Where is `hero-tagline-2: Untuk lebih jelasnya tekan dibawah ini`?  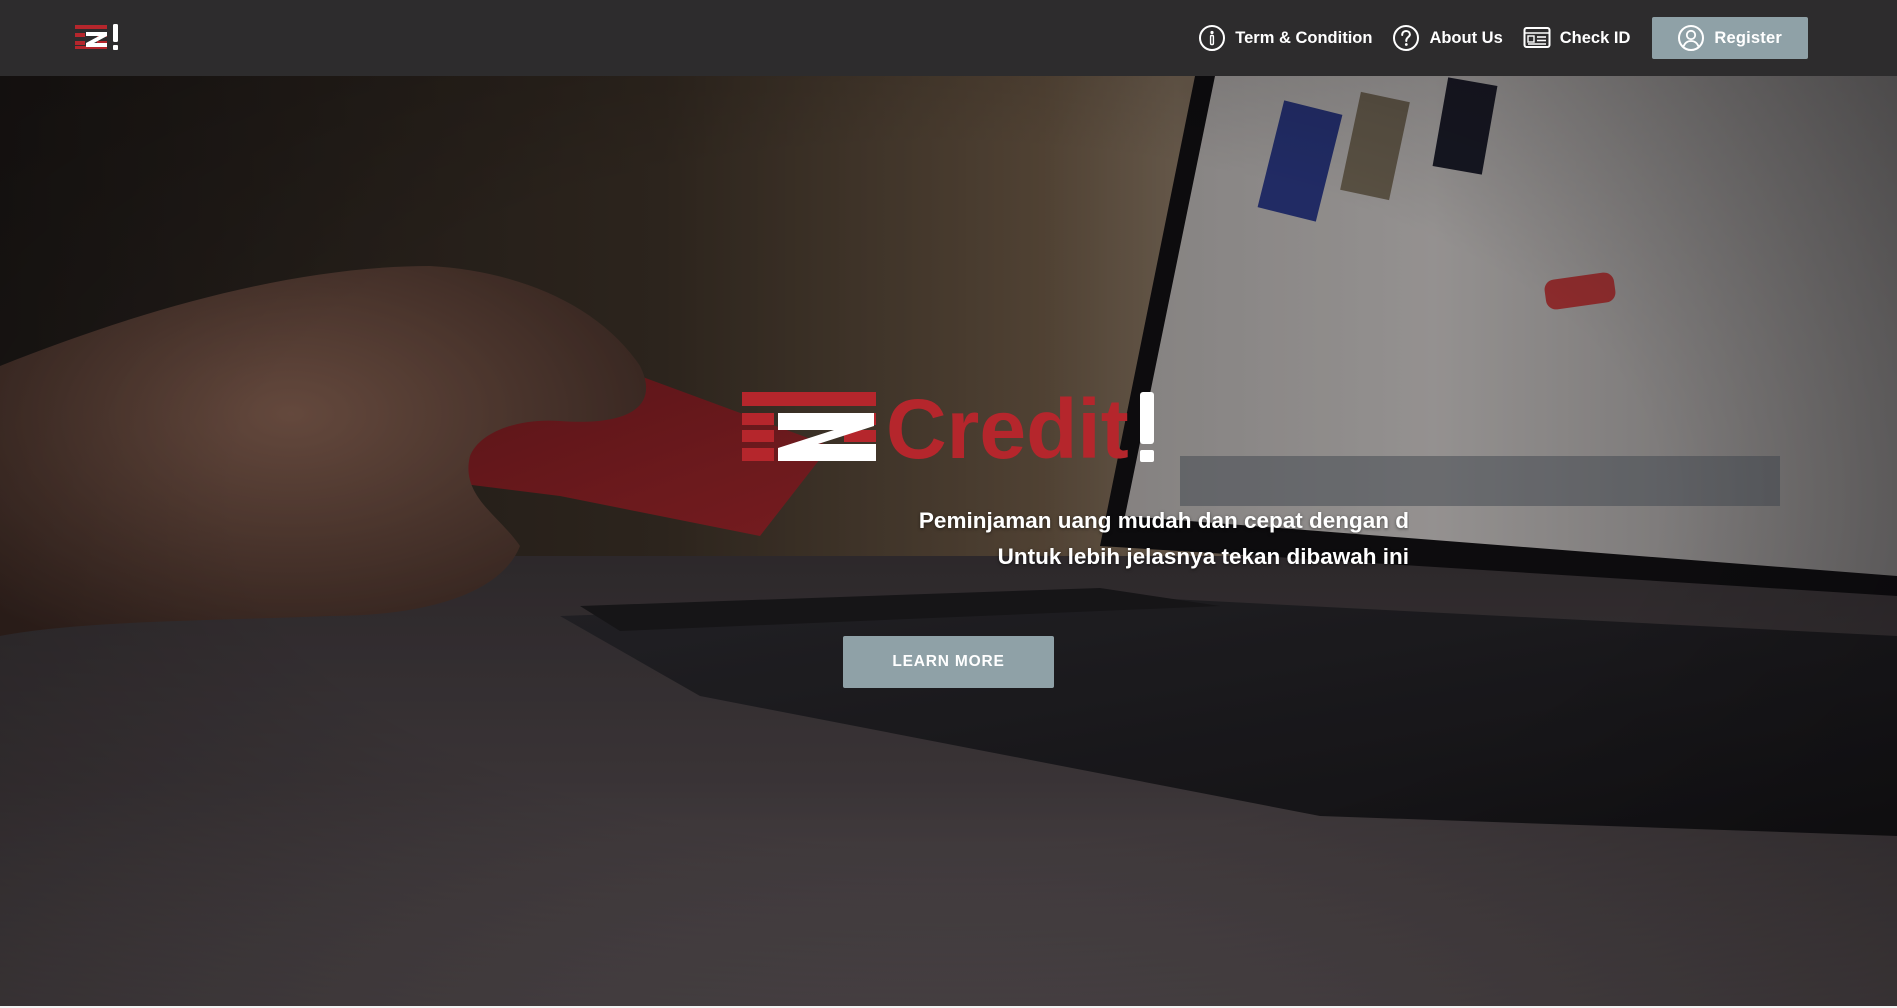 hero-tagline-2: Untuk lebih jelasnya tekan dibawah ini is located at coordinates (1203, 556).